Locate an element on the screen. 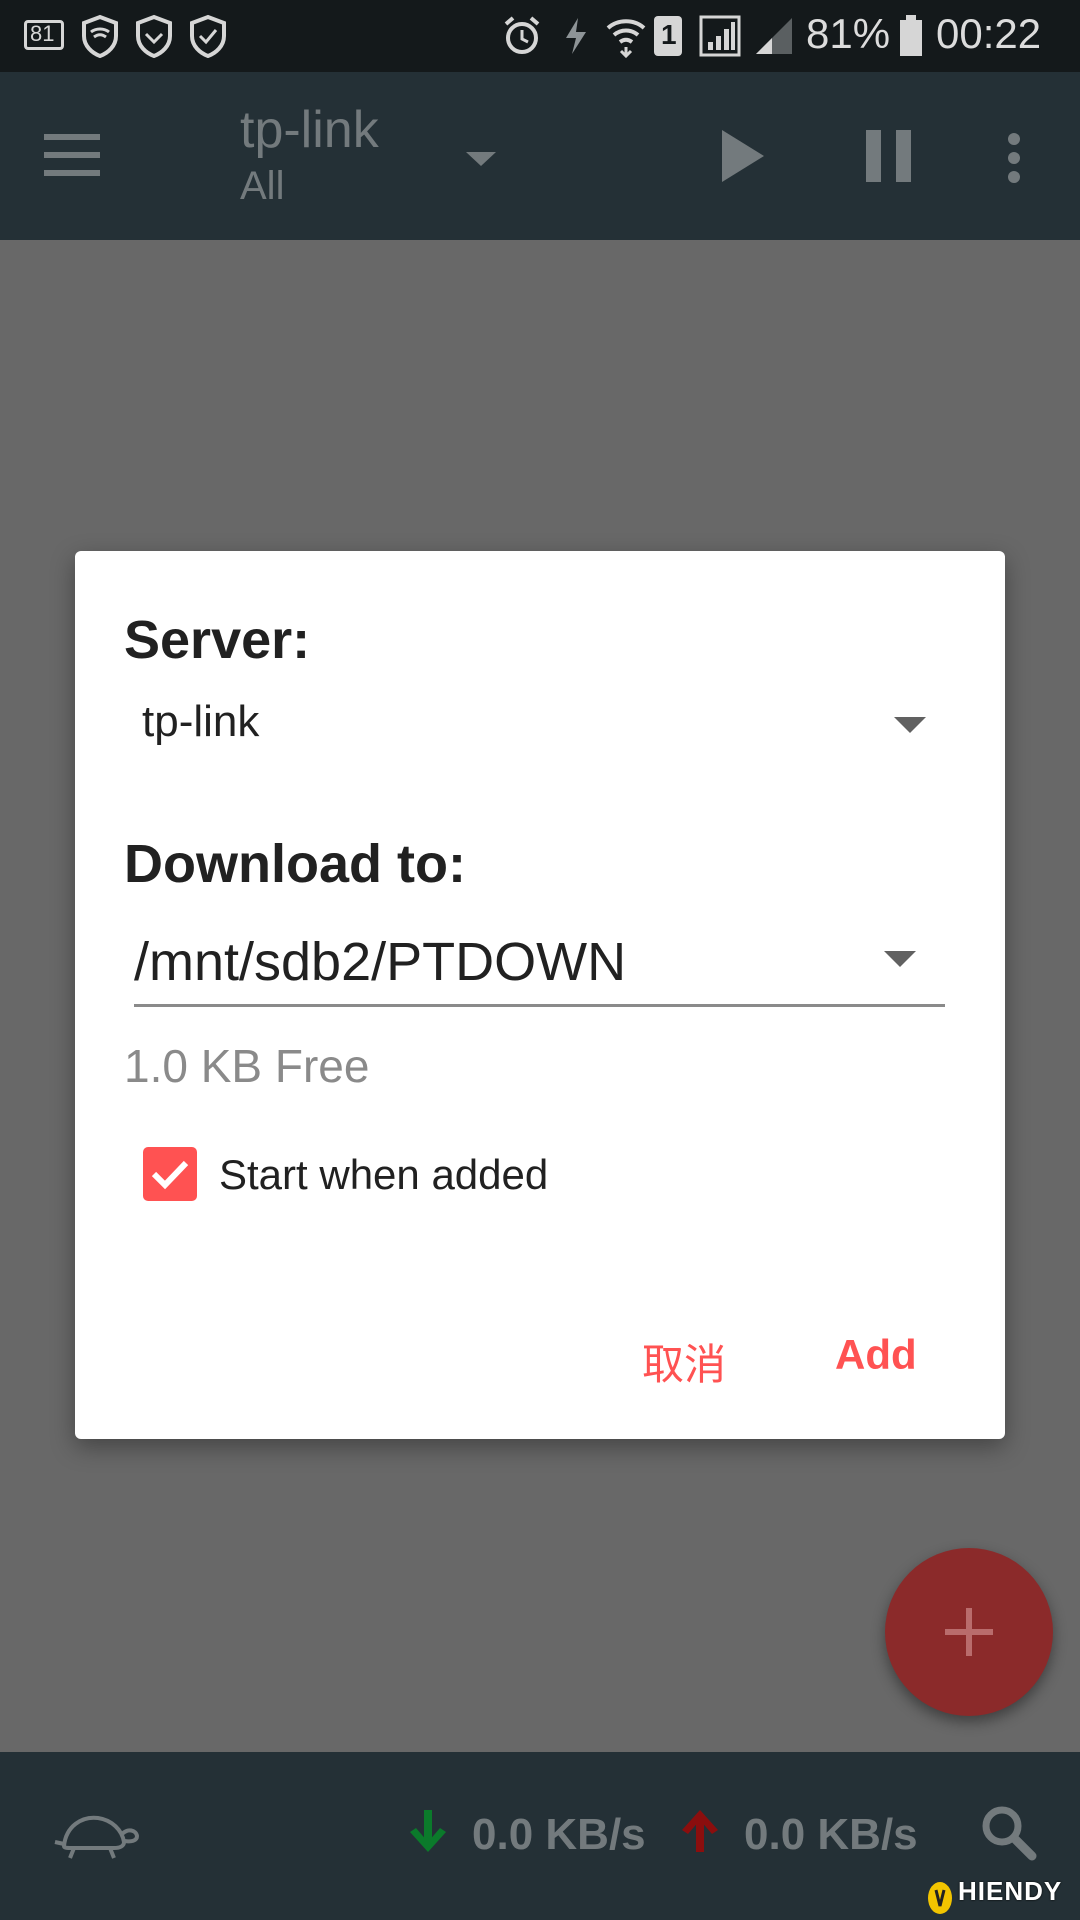 Image resolution: width=1080 pixels, height=1920 pixels. sim-slot-text: 1 is located at coordinates (669, 34).